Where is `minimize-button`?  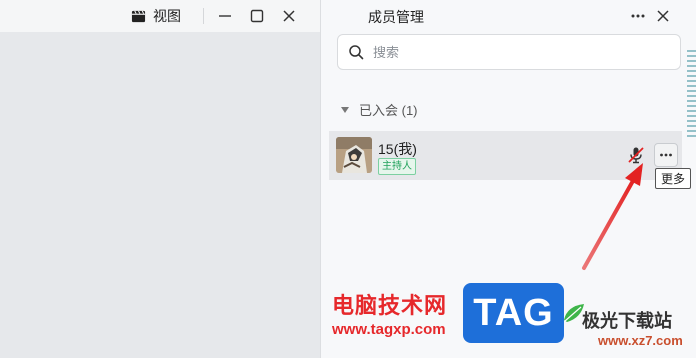 minimize-button is located at coordinates (225, 16).